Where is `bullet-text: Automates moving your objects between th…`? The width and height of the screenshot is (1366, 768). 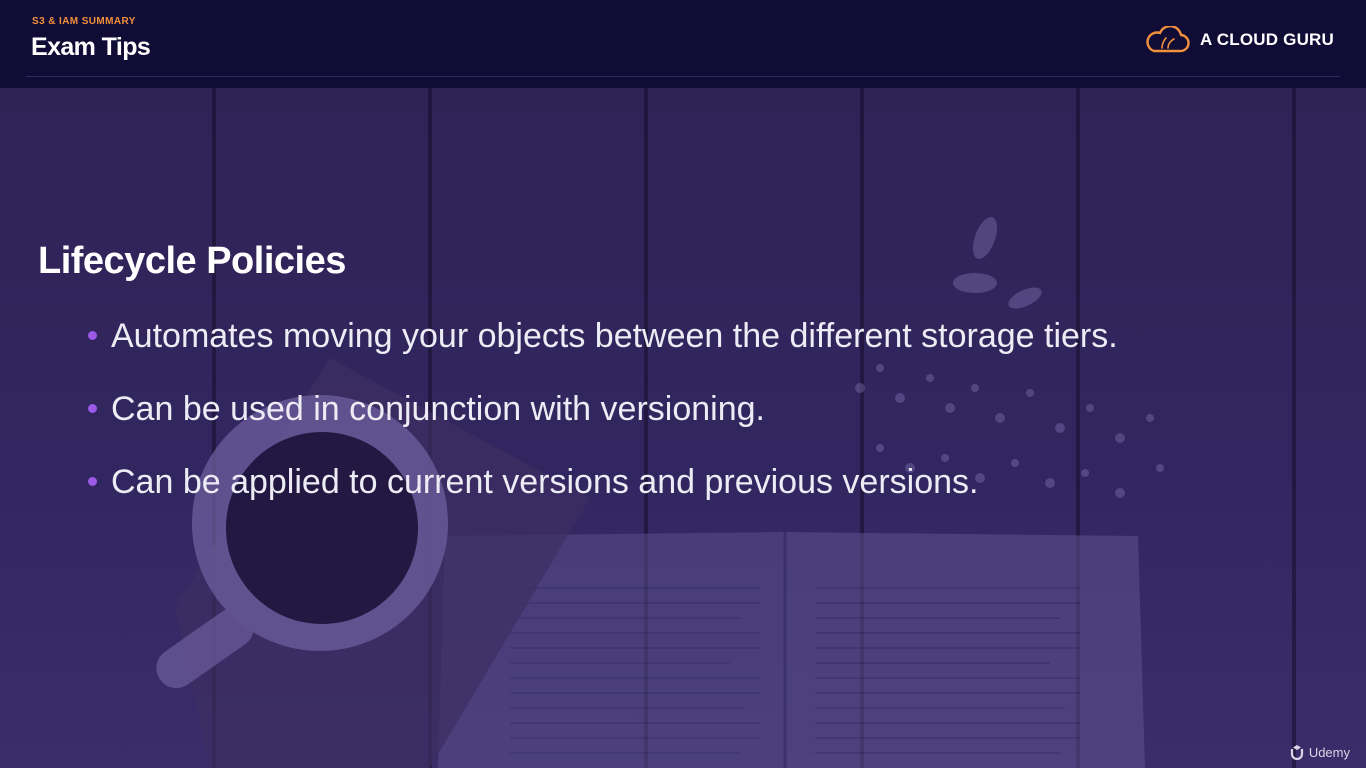
bullet-text: Automates moving your objects between th… is located at coordinates (614, 336).